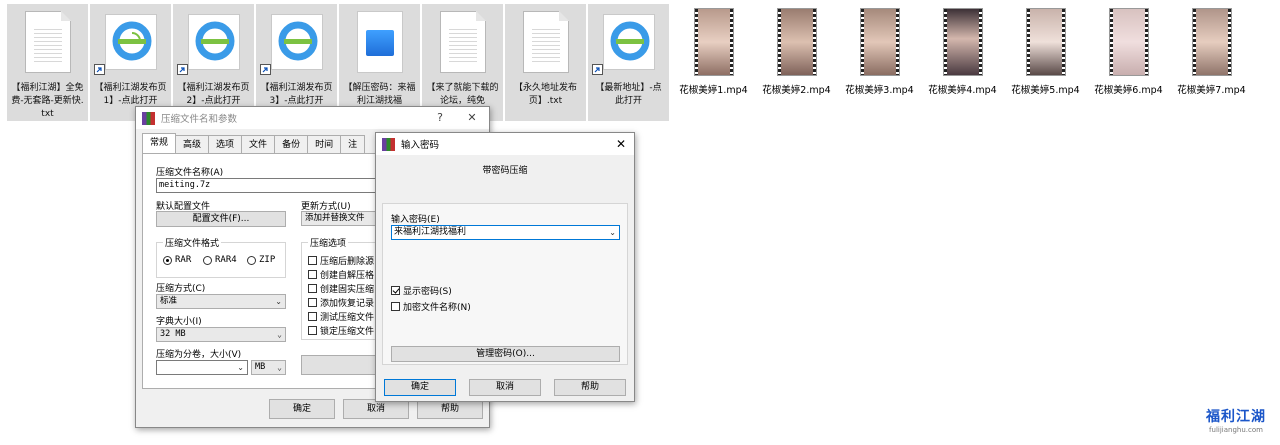  What do you see at coordinates (192, 242) in the screenshot?
I see `archive-format-label: 压缩文件格式` at bounding box center [192, 242].